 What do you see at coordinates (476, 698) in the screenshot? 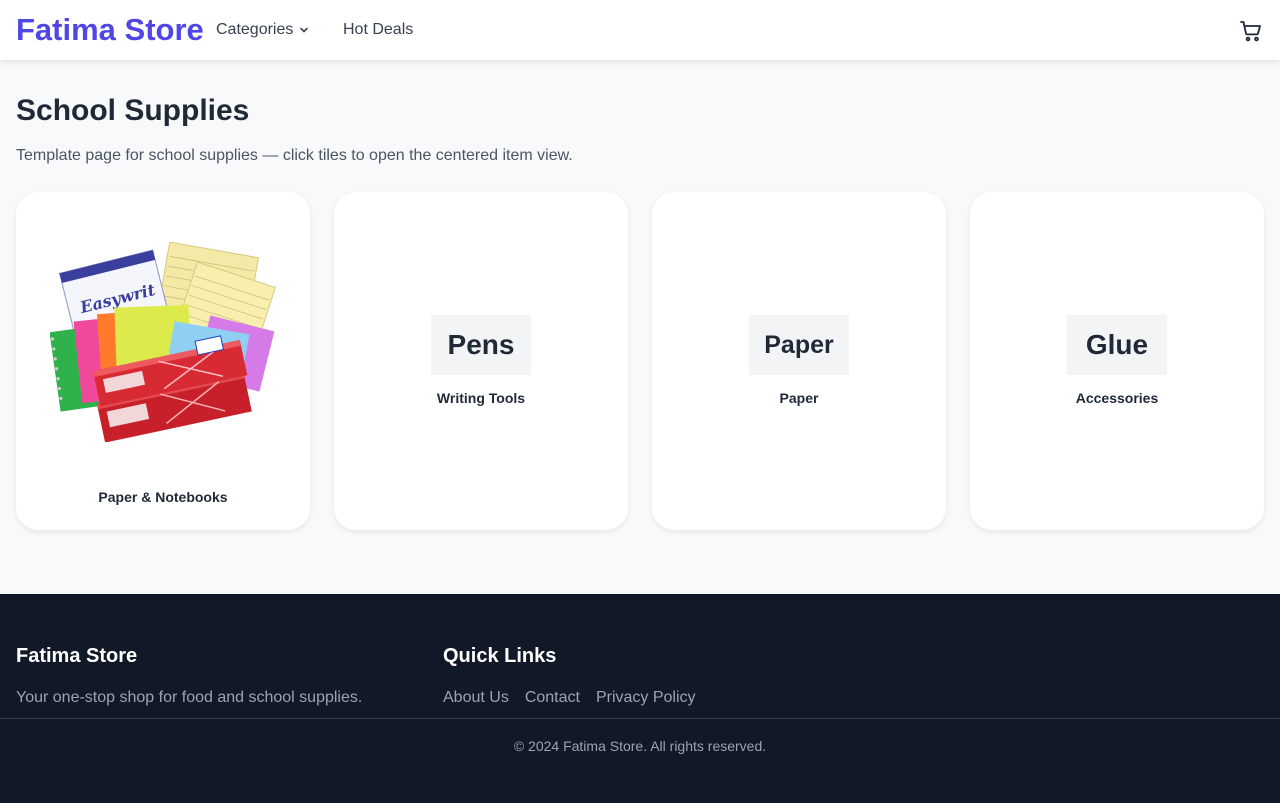
I see `footer-link-about: About Us` at bounding box center [476, 698].